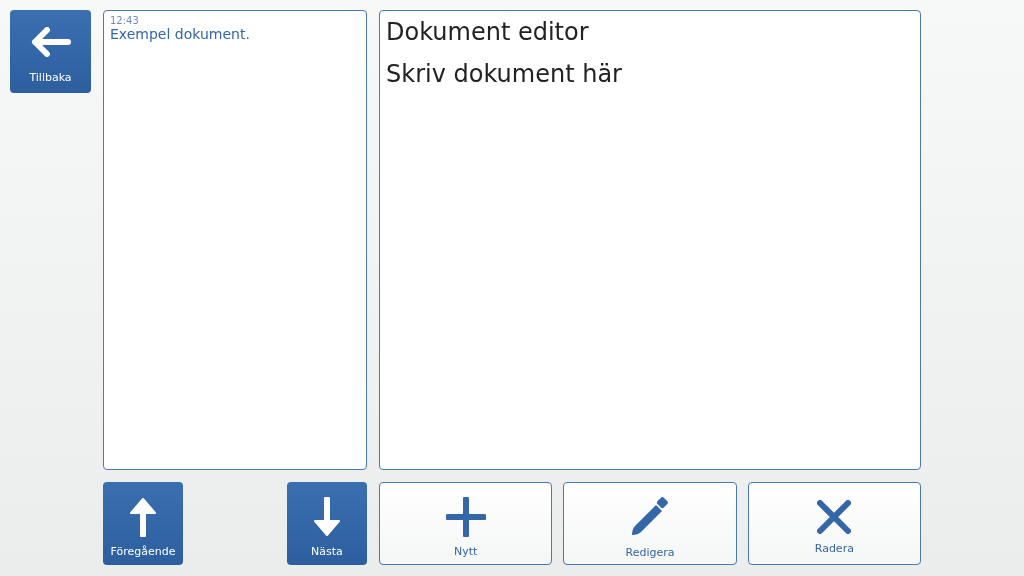 The height and width of the screenshot is (576, 1024). Describe the element at coordinates (327, 517) in the screenshot. I see `down-arrow-icon` at that location.